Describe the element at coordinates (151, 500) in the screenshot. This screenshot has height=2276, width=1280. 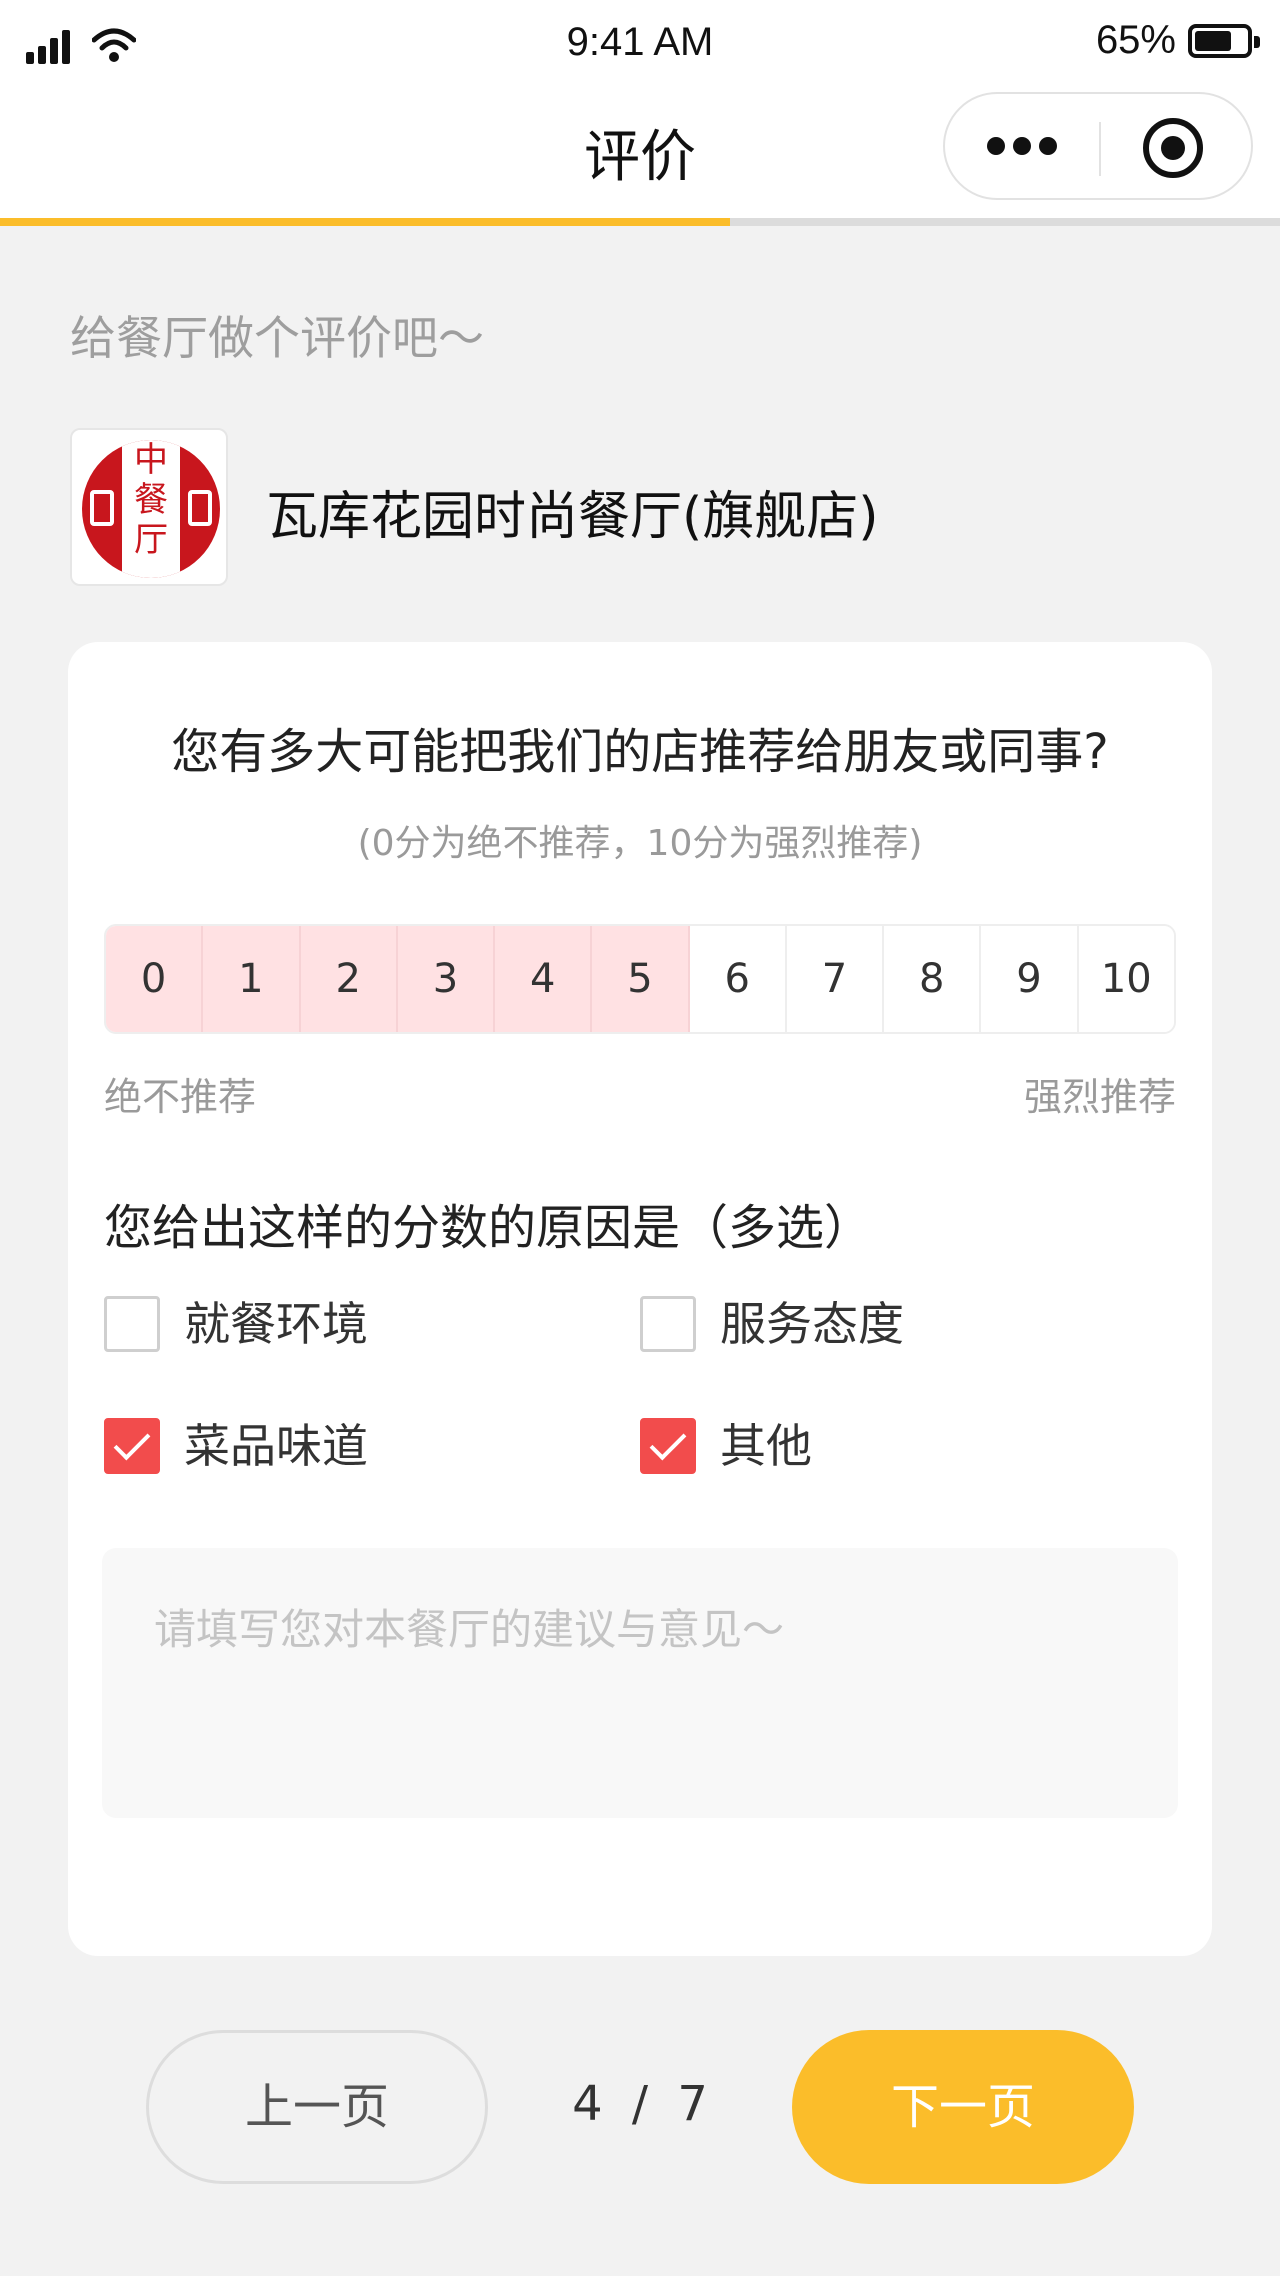
I see `logo-char: 餐` at that location.